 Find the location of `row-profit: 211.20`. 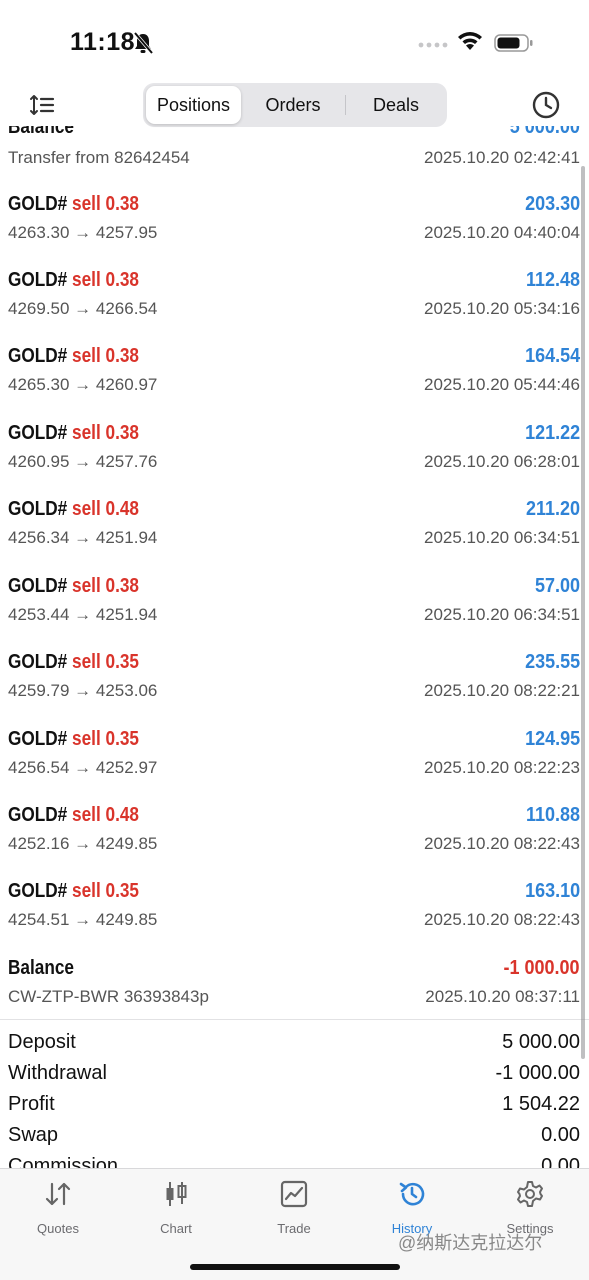

row-profit: 211.20 is located at coordinates (552, 509).